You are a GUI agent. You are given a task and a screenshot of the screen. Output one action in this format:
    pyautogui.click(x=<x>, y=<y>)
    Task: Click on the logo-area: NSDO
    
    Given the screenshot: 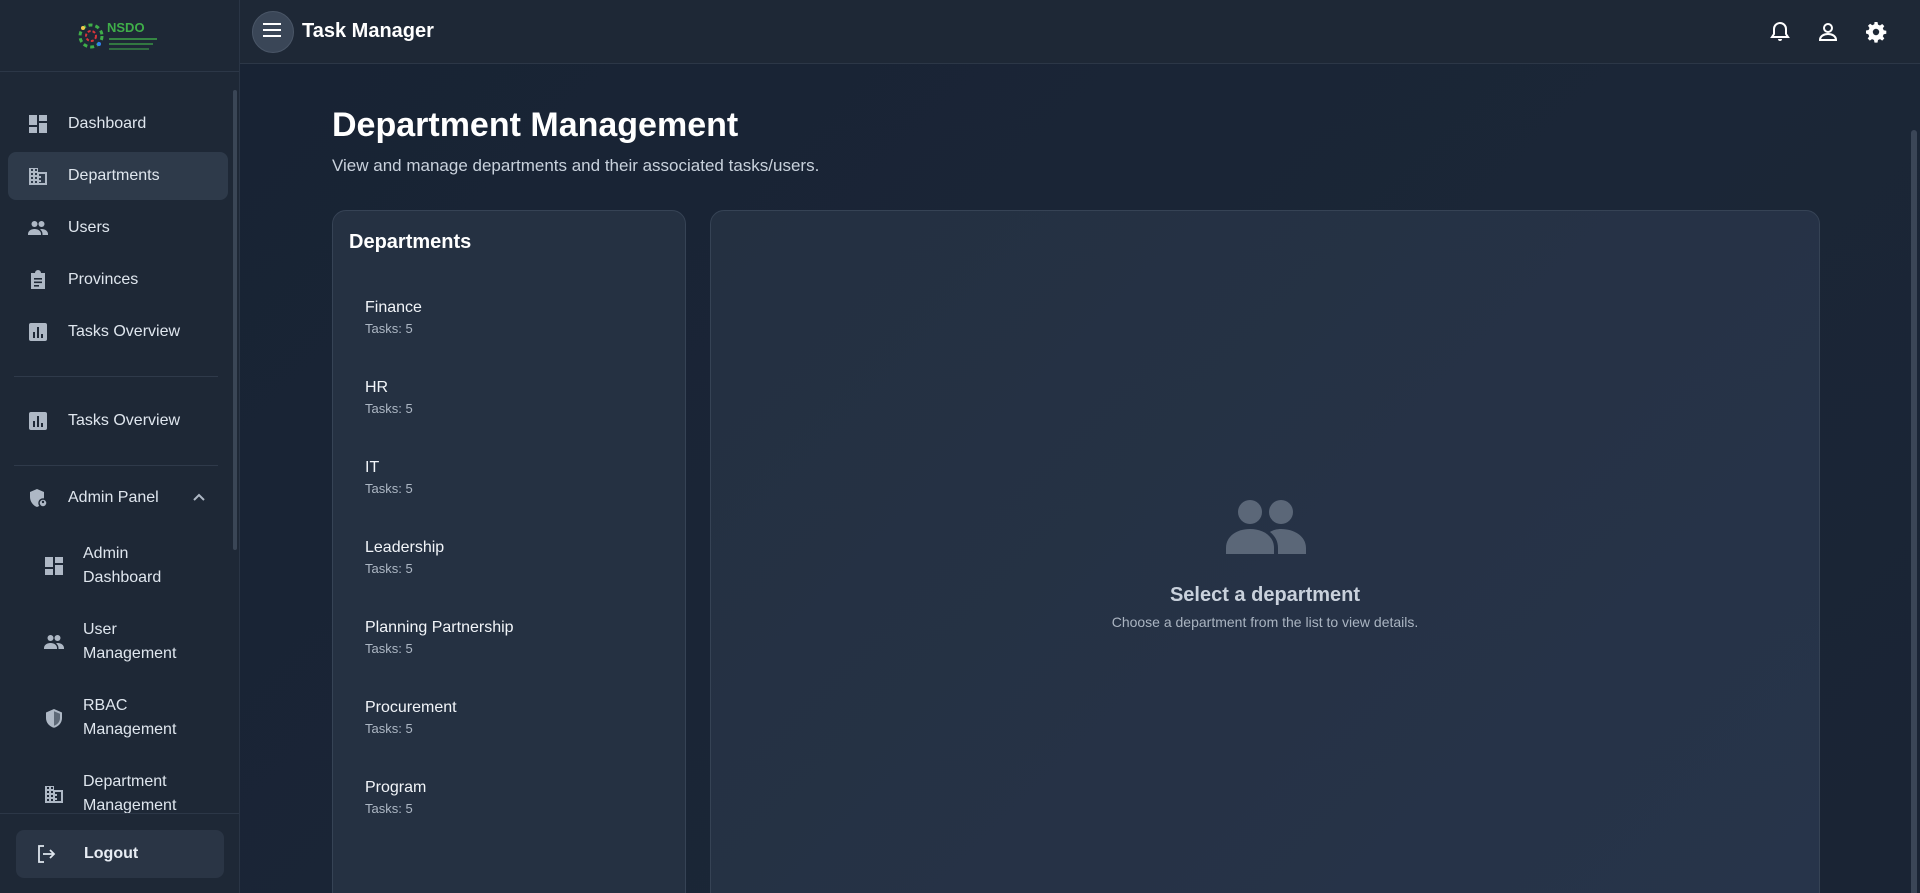 What is the action you would take?
    pyautogui.click(x=119, y=36)
    